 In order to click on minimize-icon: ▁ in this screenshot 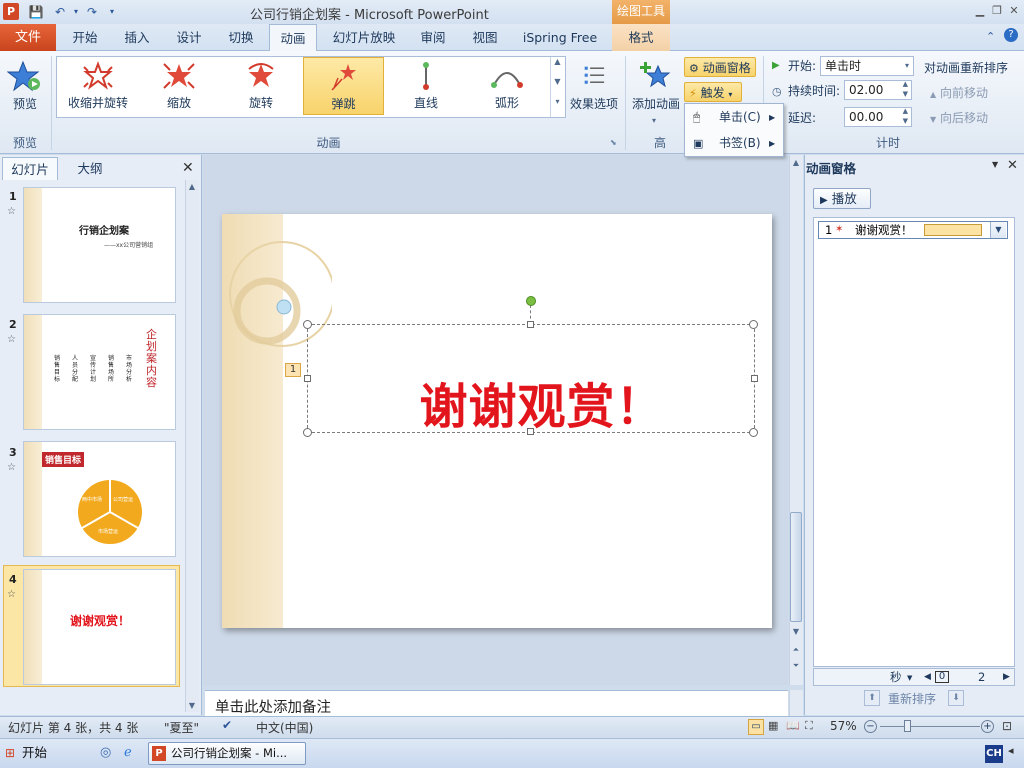, I will do `click(980, 11)`.